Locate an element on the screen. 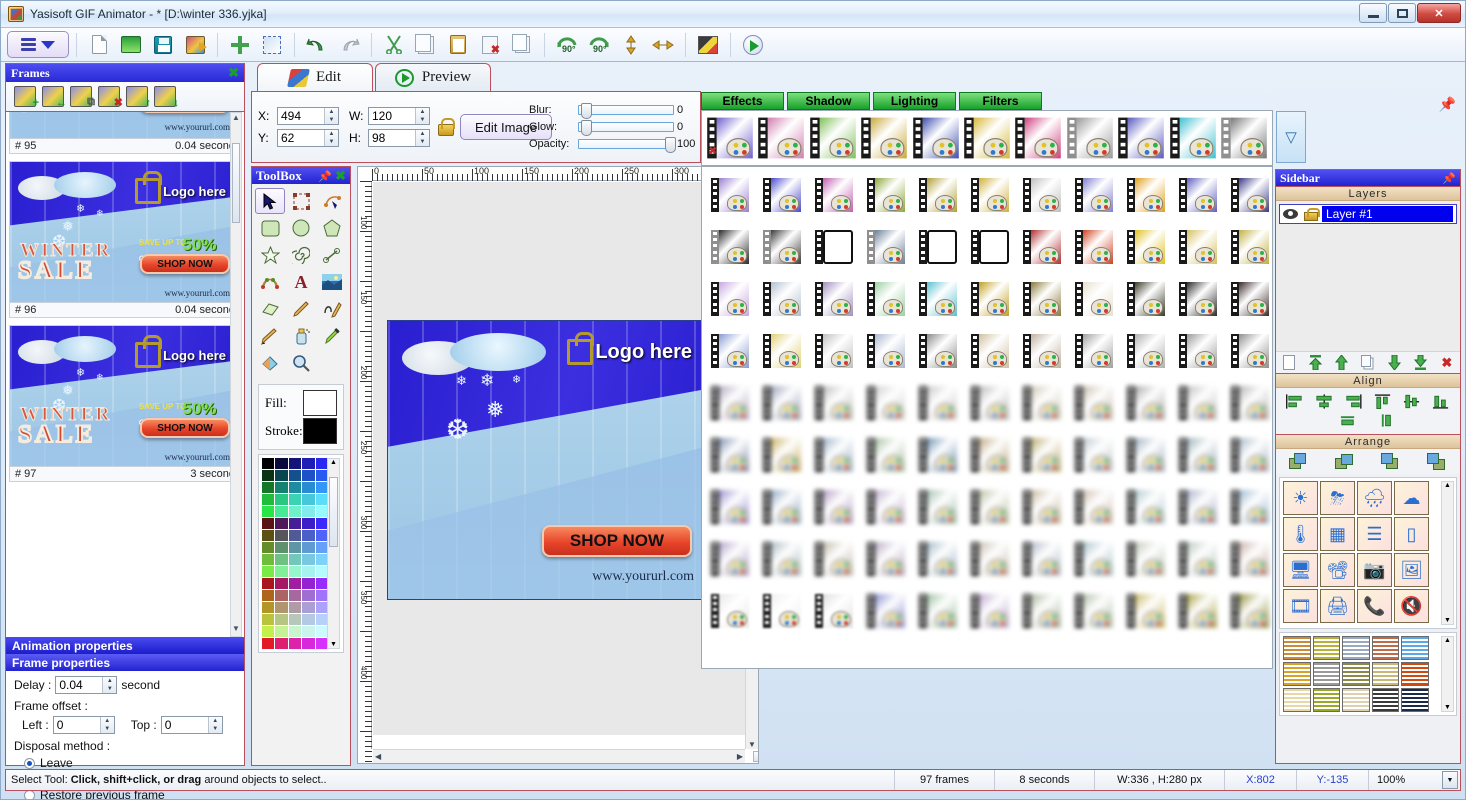 This screenshot has height=800, width=1466. undo-button is located at coordinates (317, 45).